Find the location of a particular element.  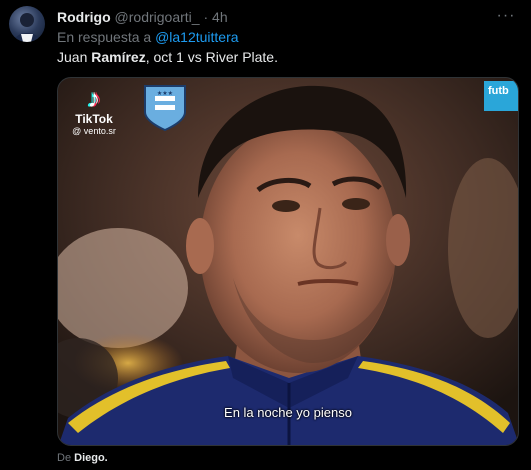

media-attribution: De Diego. is located at coordinates (82, 458).